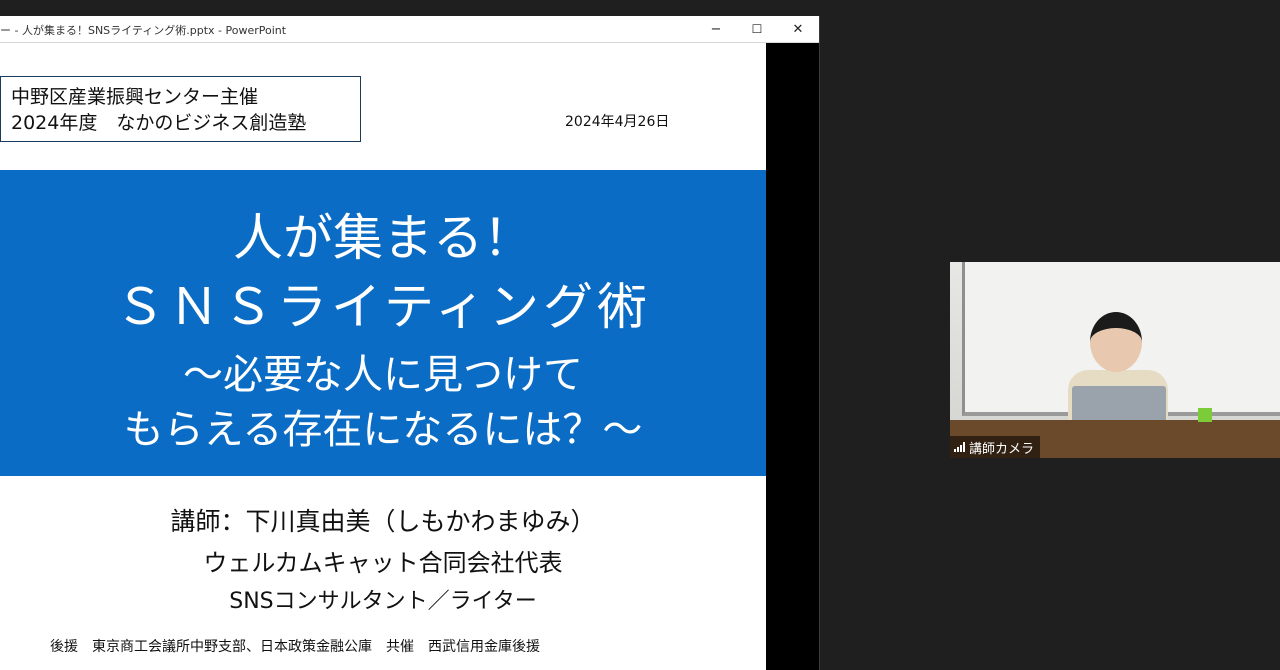  I want to click on organizer-box: 中野区産業振興センター主催 2024年度 なかのビジネス創造塾, so click(180, 109).